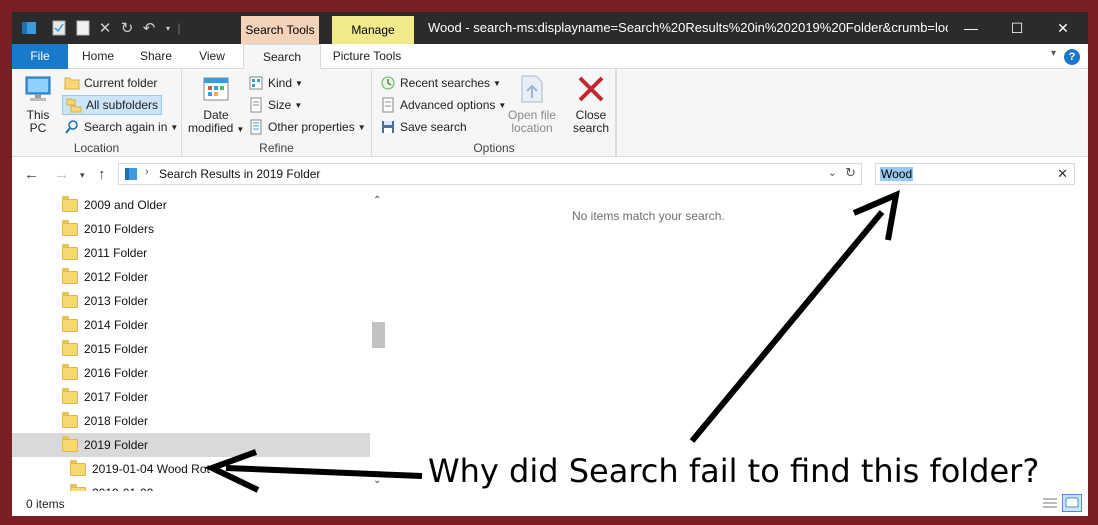 The width and height of the screenshot is (1098, 525). Describe the element at coordinates (191, 373) in the screenshot. I see `tree-item: 2016 Folder` at that location.